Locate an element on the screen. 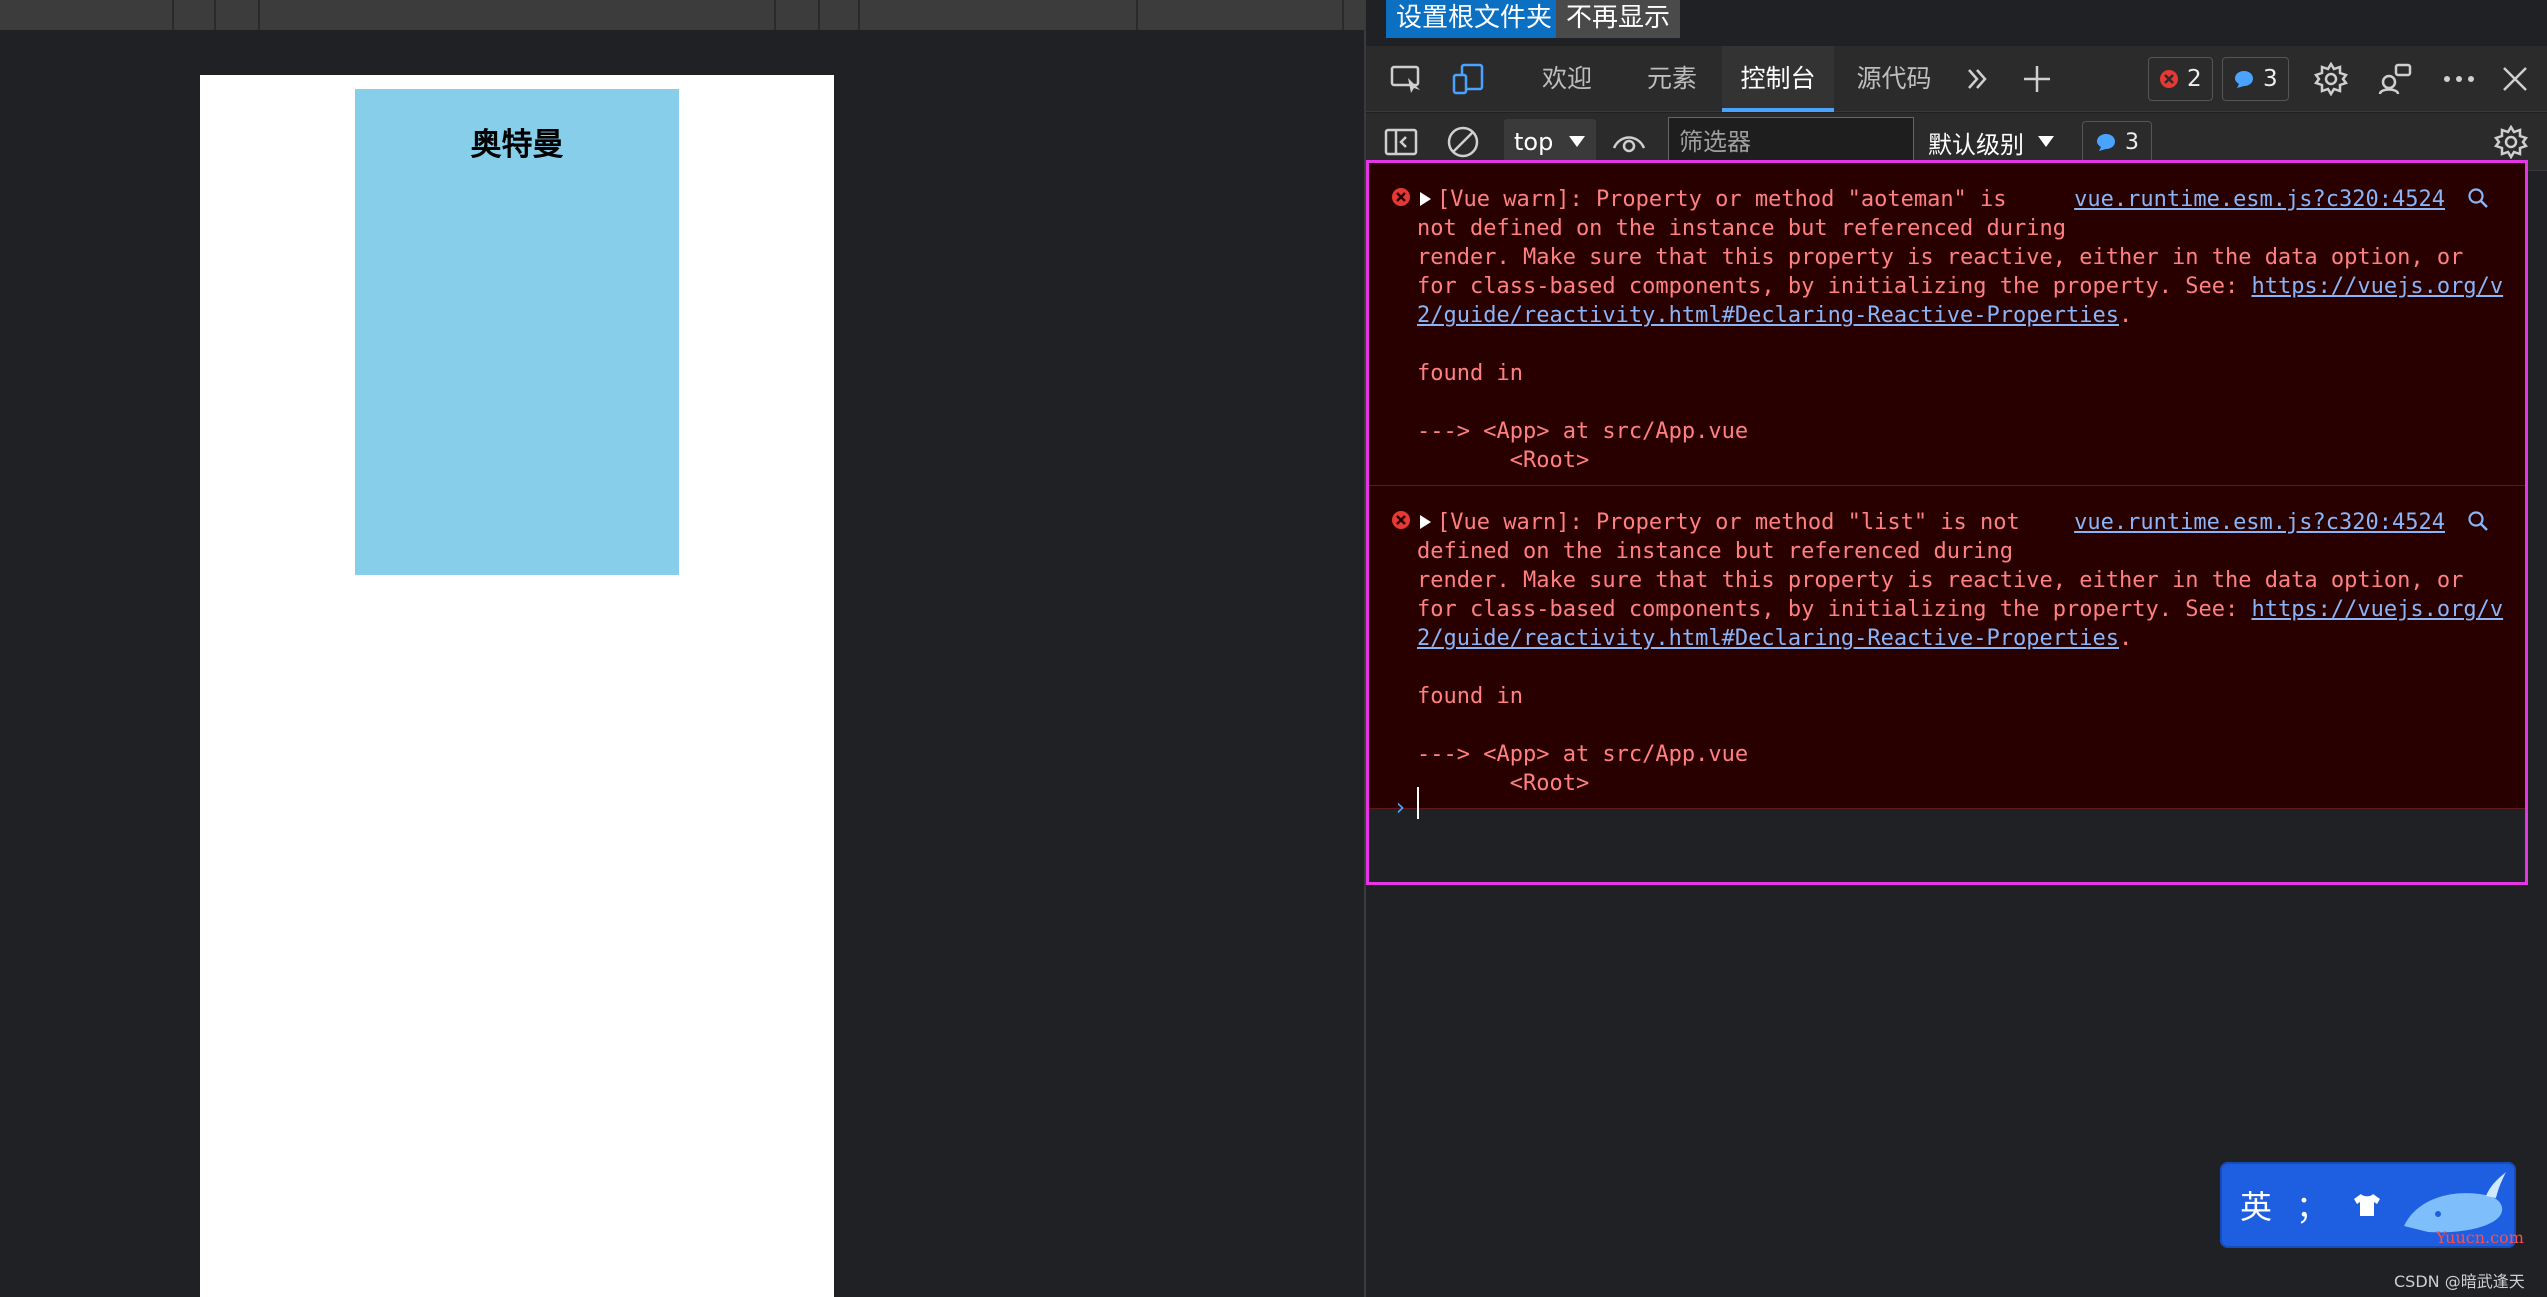 Image resolution: width=2547 pixels, height=1297 pixels. issues-count-badge: 3 is located at coordinates (2117, 142).